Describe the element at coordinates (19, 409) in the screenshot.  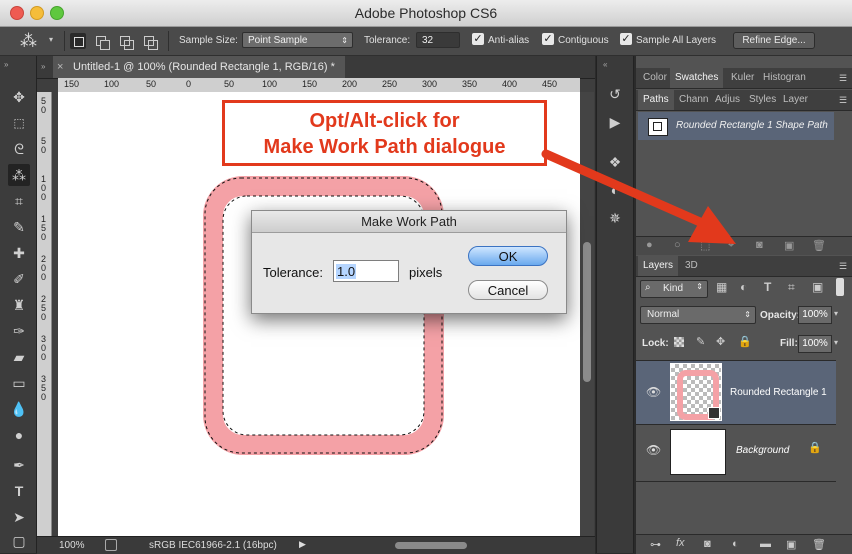
I see `blur-tool-icon: 💧` at that location.